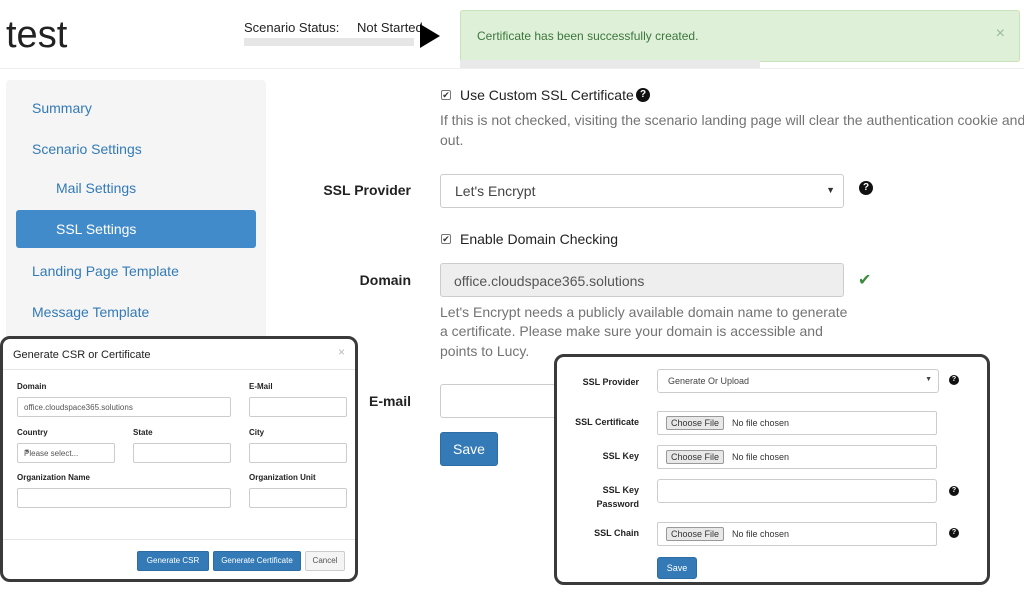  Describe the element at coordinates (124, 498) in the screenshot. I see `csr-org-name-field` at that location.